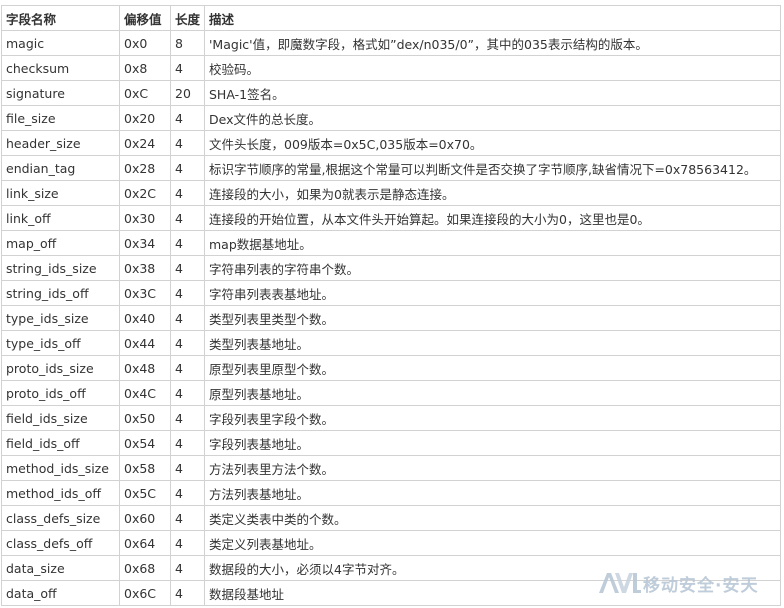 The height and width of the screenshot is (608, 784). Describe the element at coordinates (492, 243) in the screenshot. I see `cell-description: map数据基地址。` at that location.